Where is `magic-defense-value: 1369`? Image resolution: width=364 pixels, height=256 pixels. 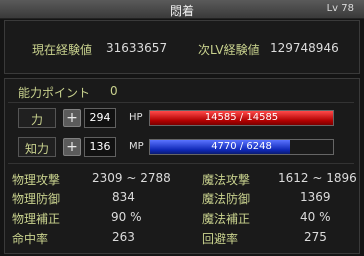 magic-defense-value: 1369 is located at coordinates (315, 197).